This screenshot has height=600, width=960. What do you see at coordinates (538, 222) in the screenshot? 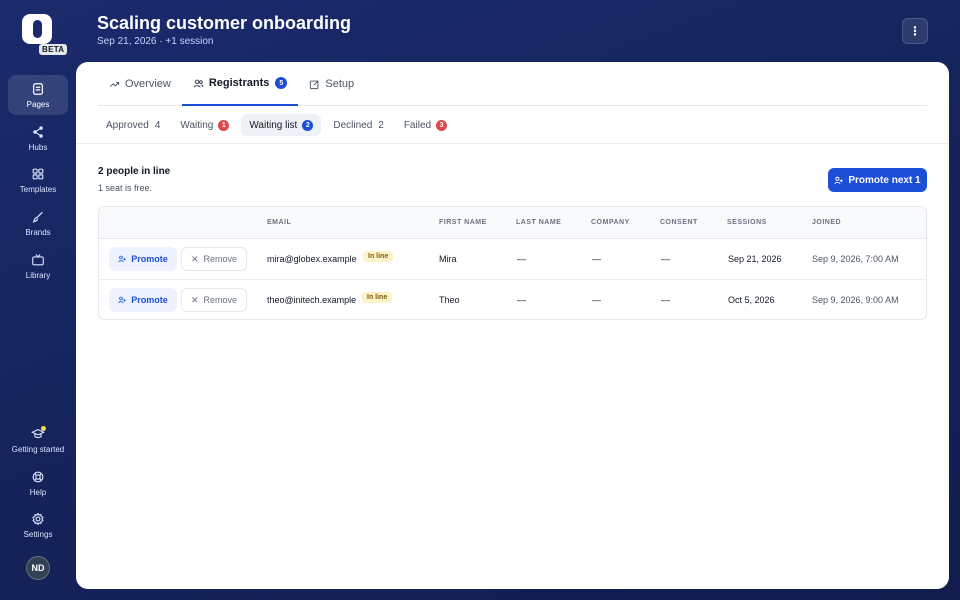
I see `column-header-last-name: LAST NAME` at bounding box center [538, 222].